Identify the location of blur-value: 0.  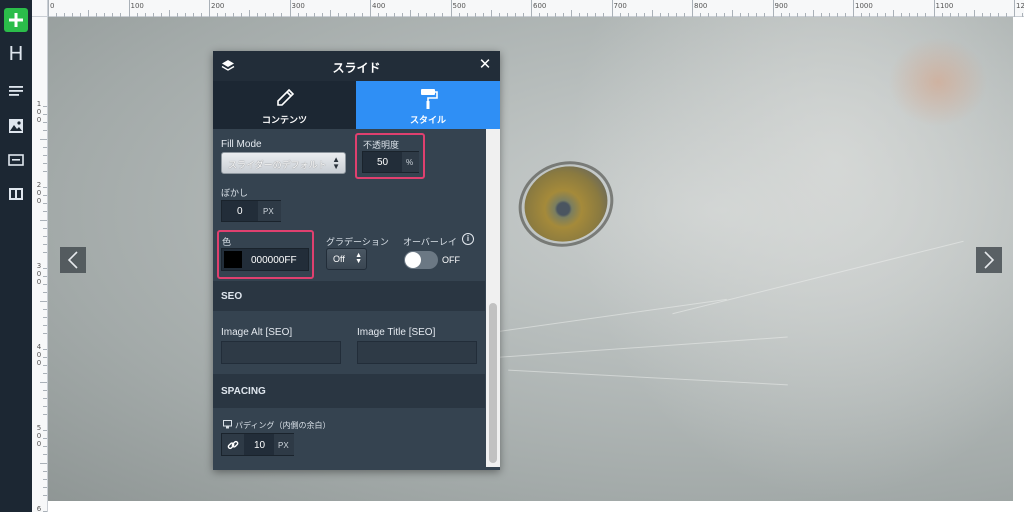
(240, 211).